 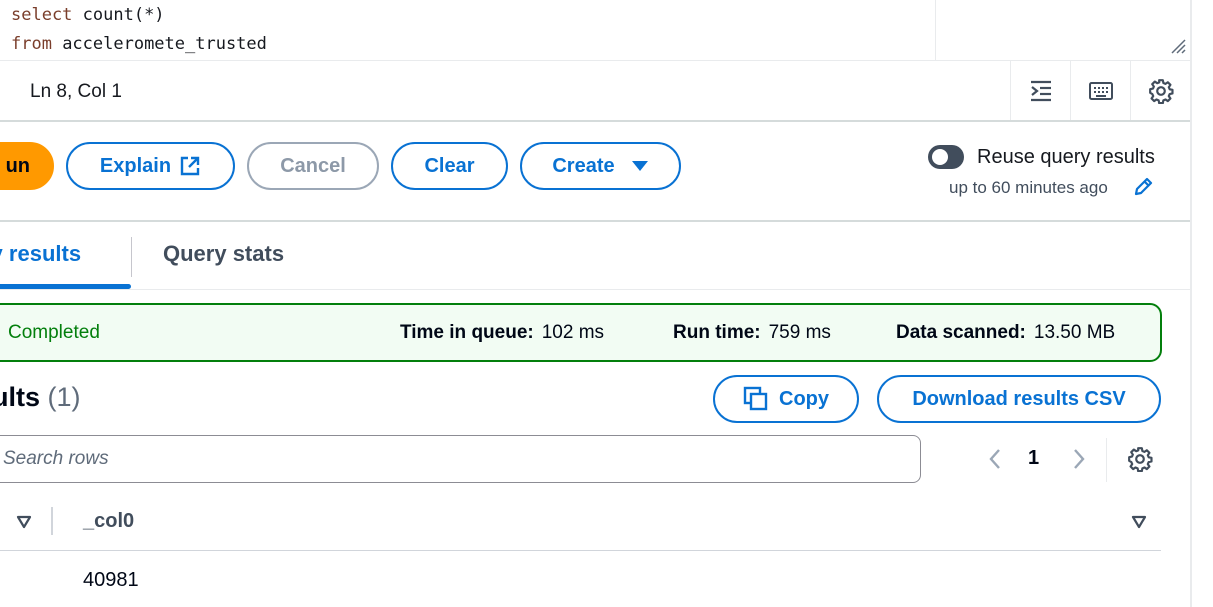 I want to click on time-in-queue: Time in queue: 102 ms, so click(x=502, y=333).